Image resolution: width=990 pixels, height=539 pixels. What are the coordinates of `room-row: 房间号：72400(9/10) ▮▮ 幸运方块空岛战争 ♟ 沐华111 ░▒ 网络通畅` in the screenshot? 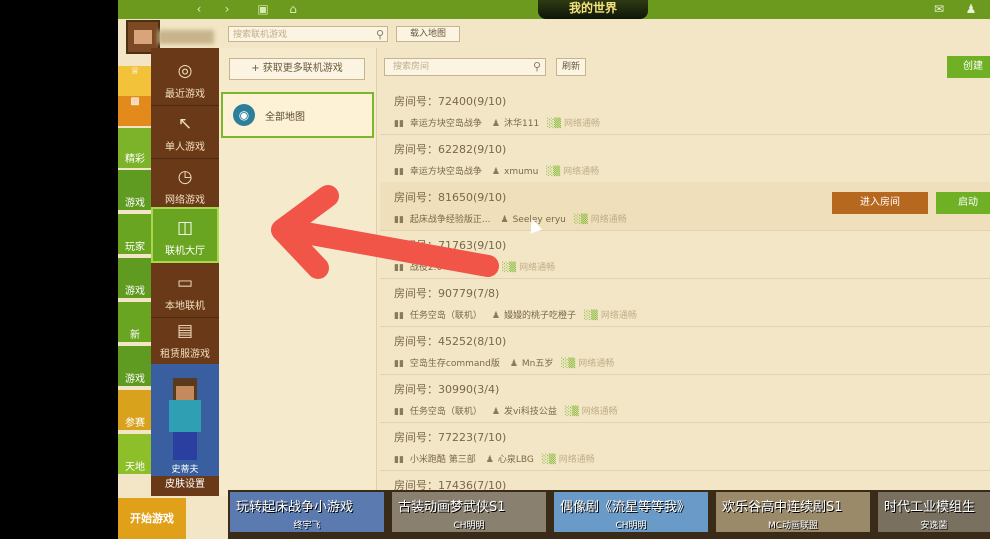 It's located at (685, 110).